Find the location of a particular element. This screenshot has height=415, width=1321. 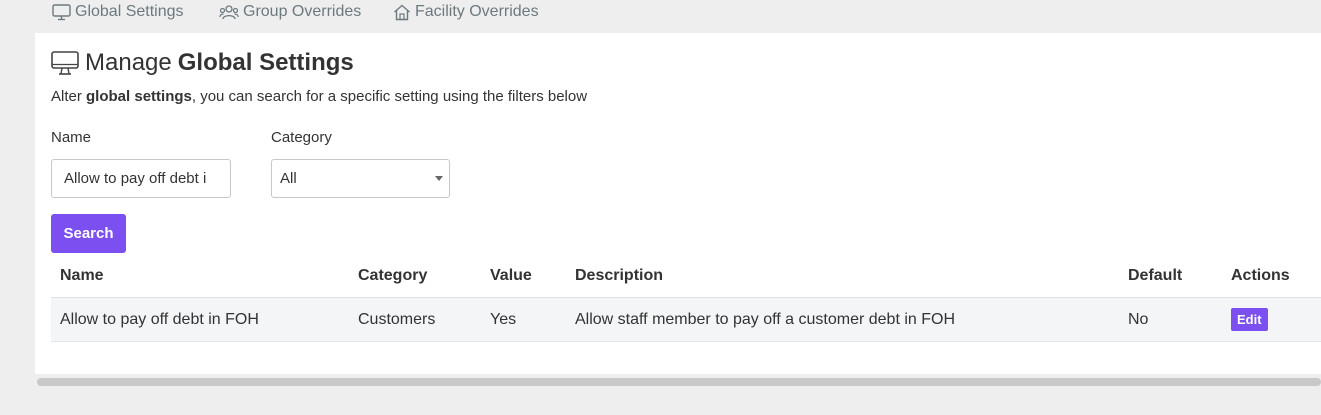

header-description: Description is located at coordinates (619, 275).